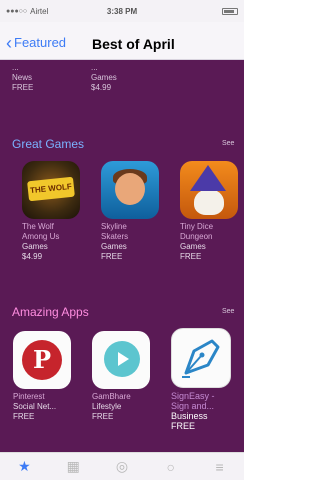 This screenshot has height=480, width=320. Describe the element at coordinates (9, 42) in the screenshot. I see `chevron-left-icon: ‹` at that location.